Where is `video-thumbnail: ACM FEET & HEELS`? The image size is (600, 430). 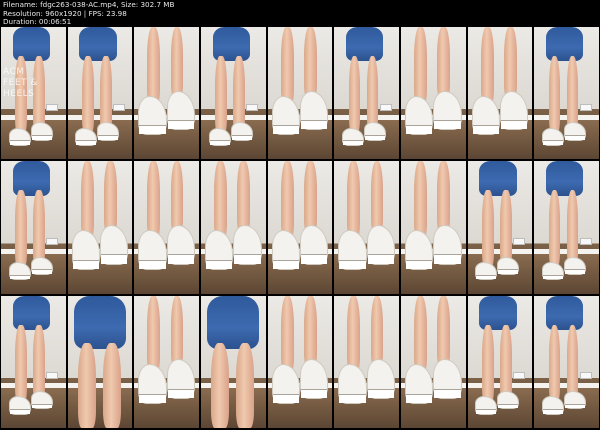 video-thumbnail: ACM FEET & HEELS is located at coordinates (33, 93).